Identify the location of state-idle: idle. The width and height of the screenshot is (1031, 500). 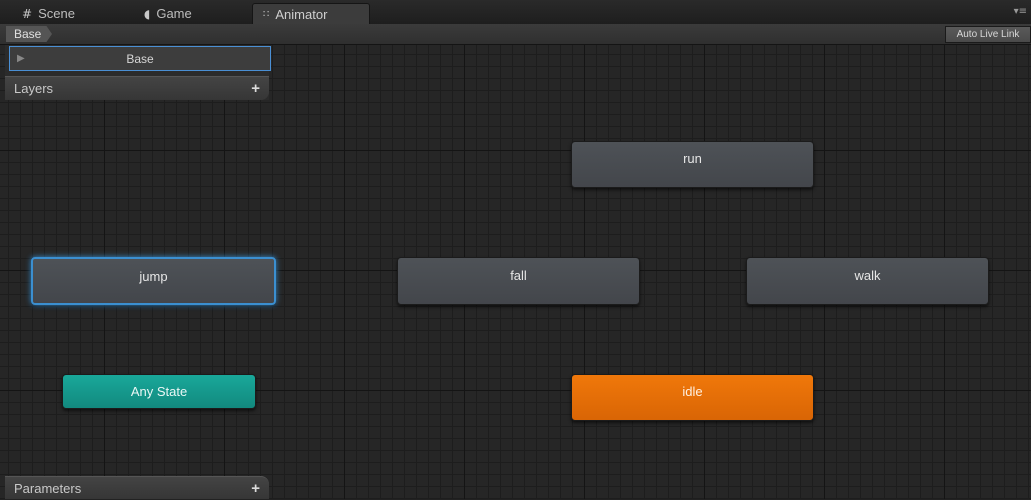
(692, 397).